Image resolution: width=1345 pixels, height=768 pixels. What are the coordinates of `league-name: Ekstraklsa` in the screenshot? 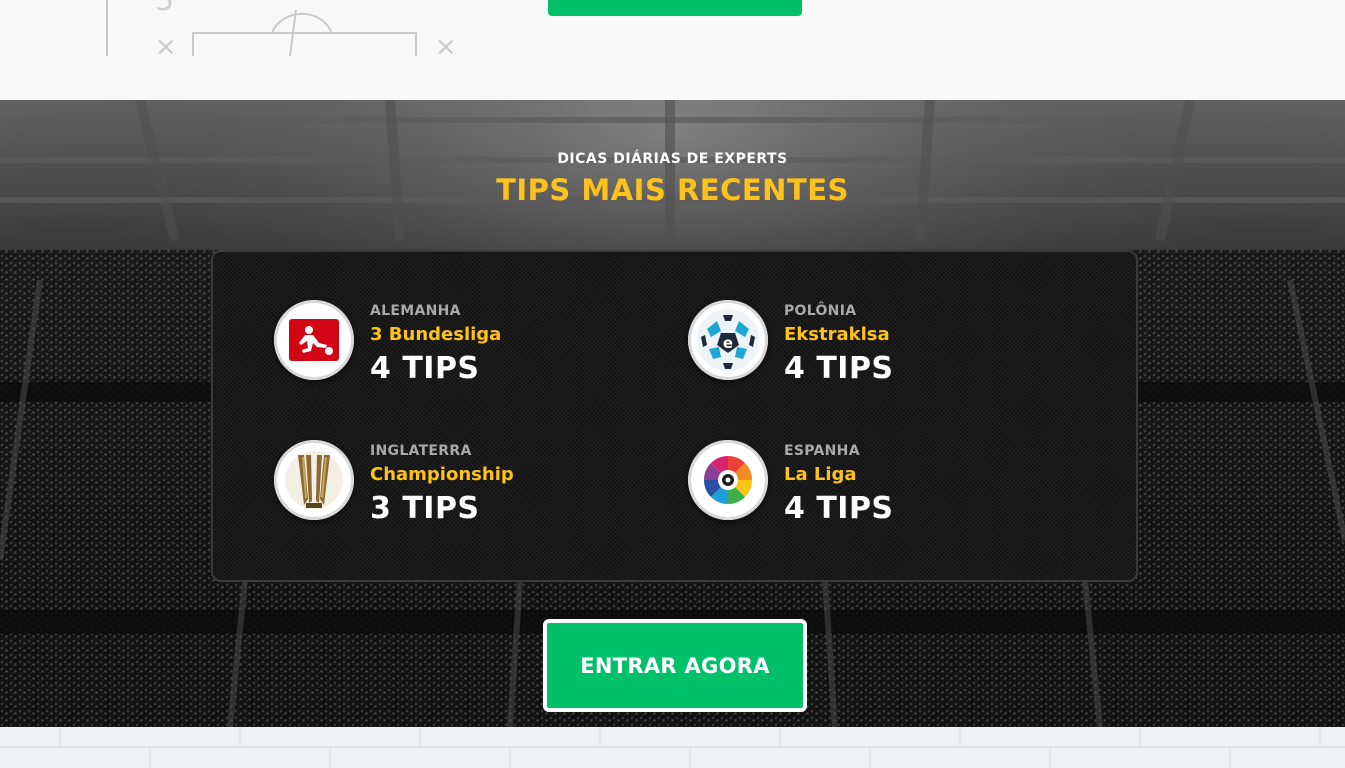 It's located at (837, 334).